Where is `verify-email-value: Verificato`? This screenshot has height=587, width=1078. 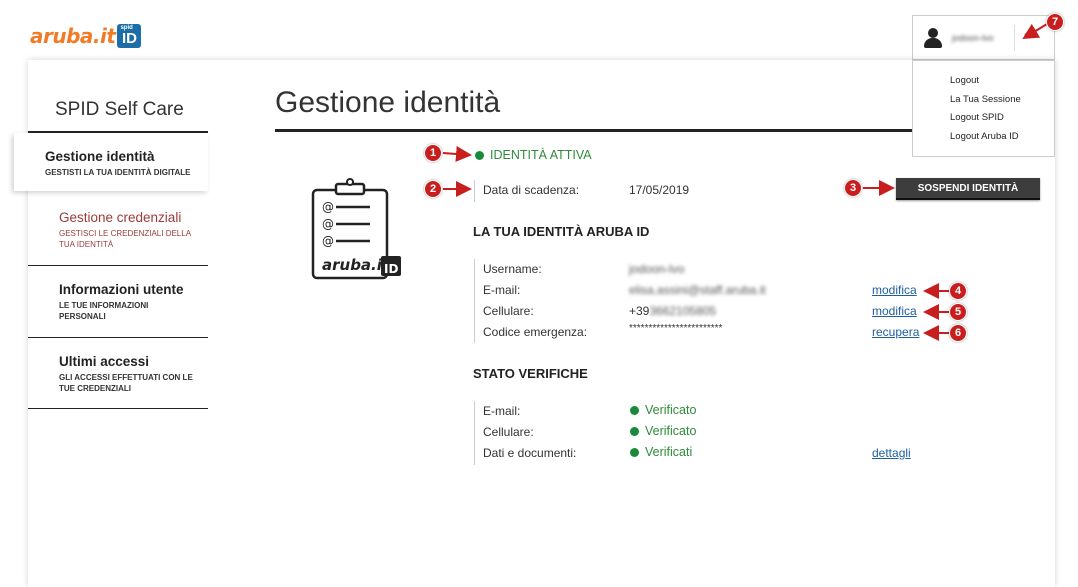
verify-email-value: Verificato is located at coordinates (671, 410).